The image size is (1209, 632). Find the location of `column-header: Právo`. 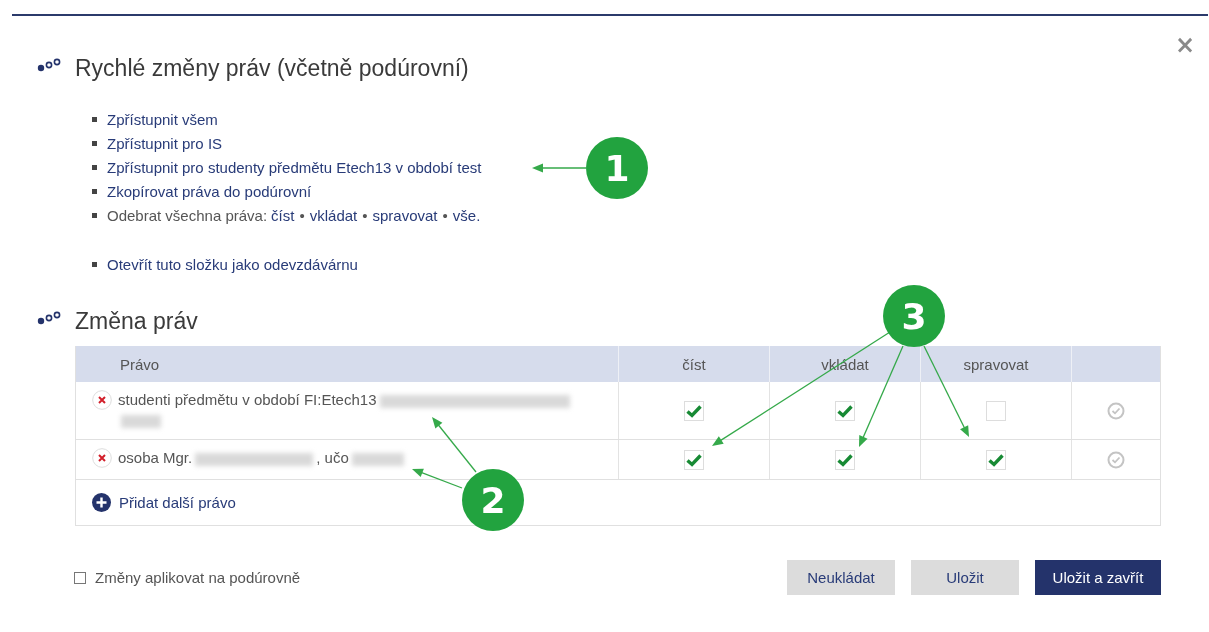

column-header: Právo is located at coordinates (140, 364).